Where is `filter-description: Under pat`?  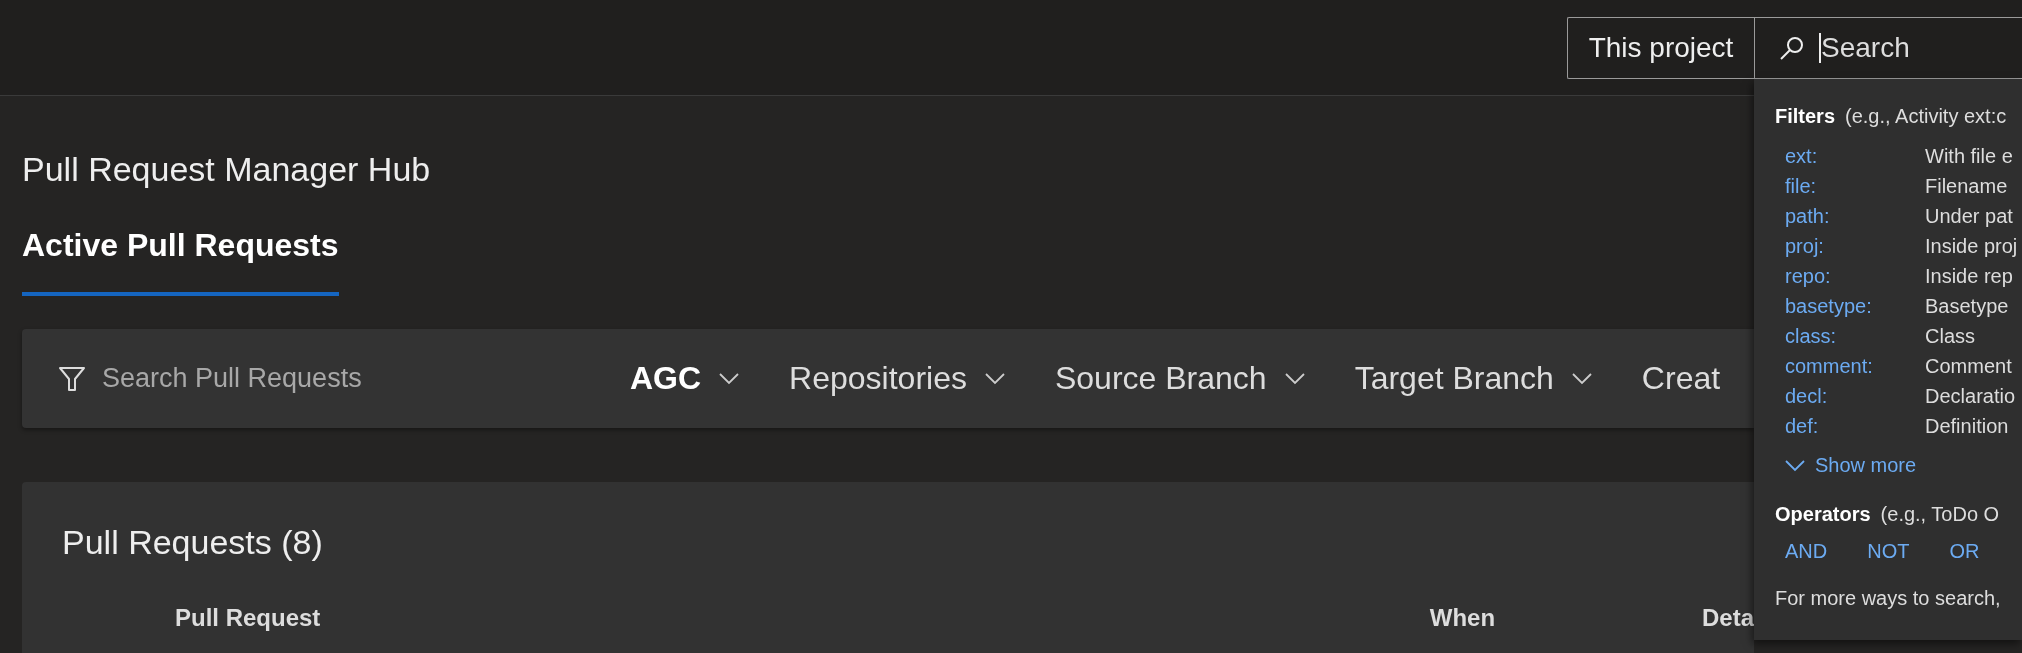
filter-description: Under pat is located at coordinates (1969, 216).